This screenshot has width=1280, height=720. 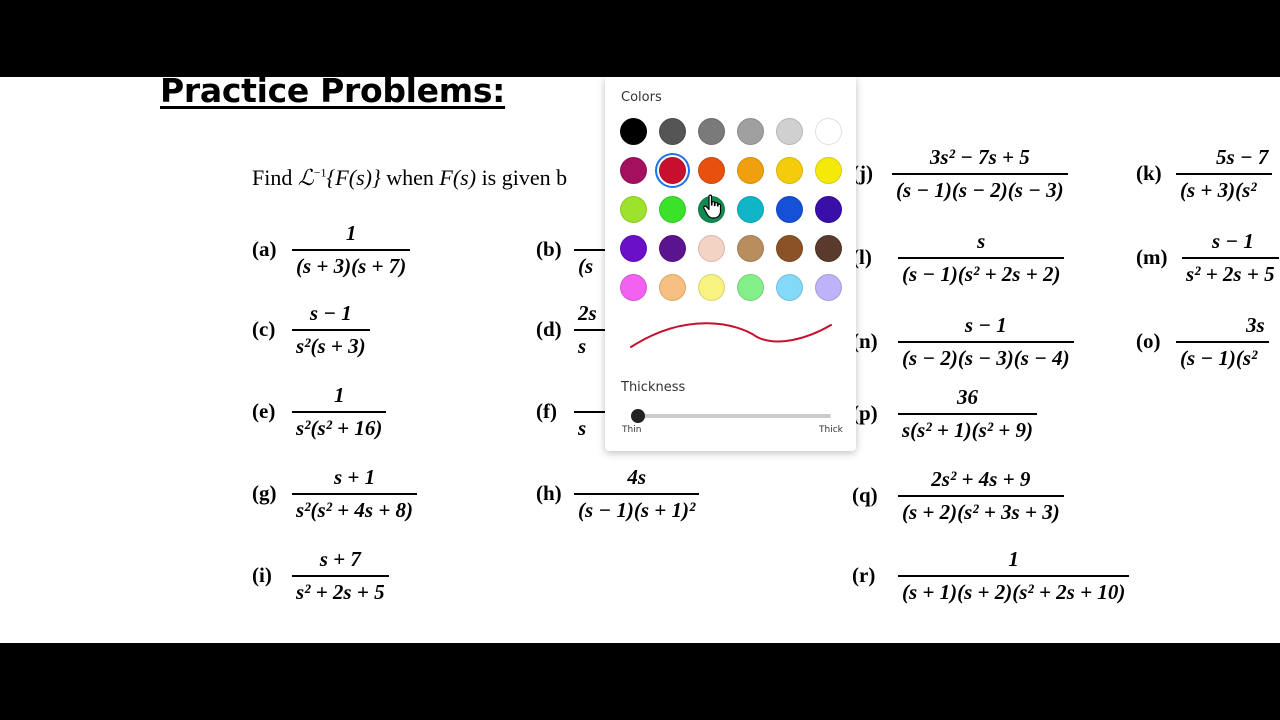 I want to click on denominator: (s − 1)(s², so click(x=1222, y=356).